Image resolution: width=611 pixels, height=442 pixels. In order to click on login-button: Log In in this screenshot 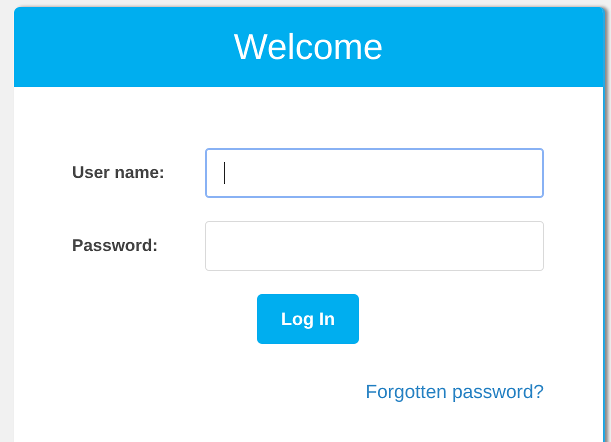, I will do `click(308, 319)`.